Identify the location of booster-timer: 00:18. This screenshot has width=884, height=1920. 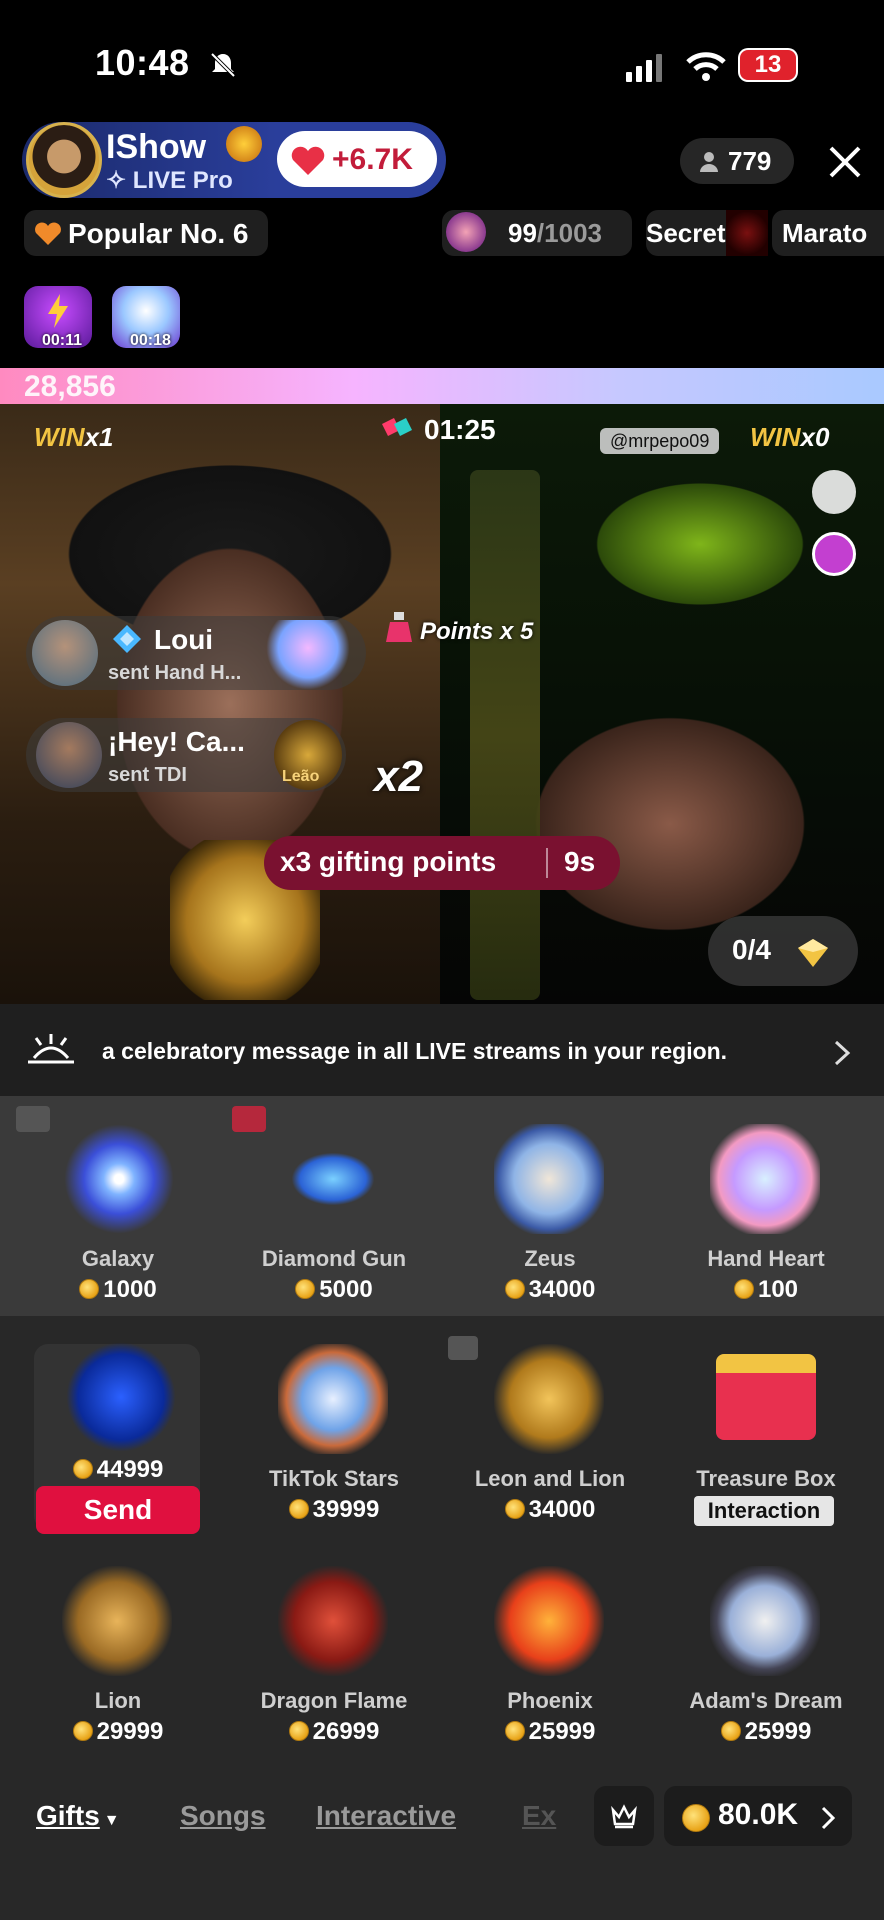
(150, 340).